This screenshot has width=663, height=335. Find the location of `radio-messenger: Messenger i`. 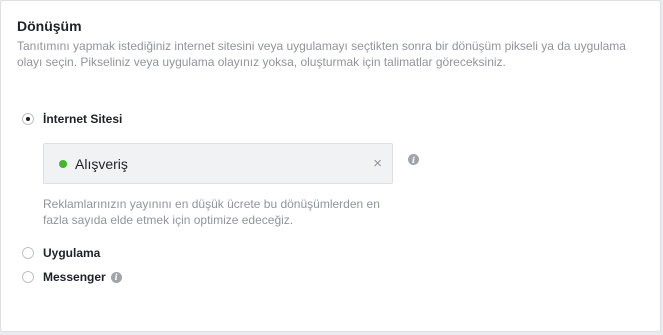

radio-messenger: Messenger i is located at coordinates (72, 277).